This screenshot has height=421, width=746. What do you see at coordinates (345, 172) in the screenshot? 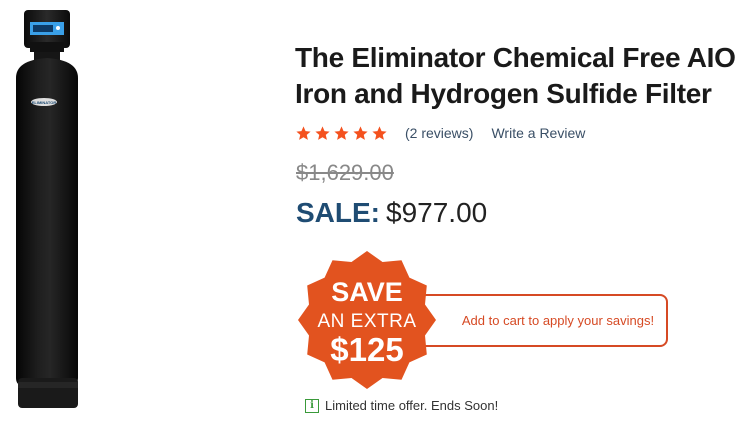
I see `original-price: $1,629.00` at bounding box center [345, 172].